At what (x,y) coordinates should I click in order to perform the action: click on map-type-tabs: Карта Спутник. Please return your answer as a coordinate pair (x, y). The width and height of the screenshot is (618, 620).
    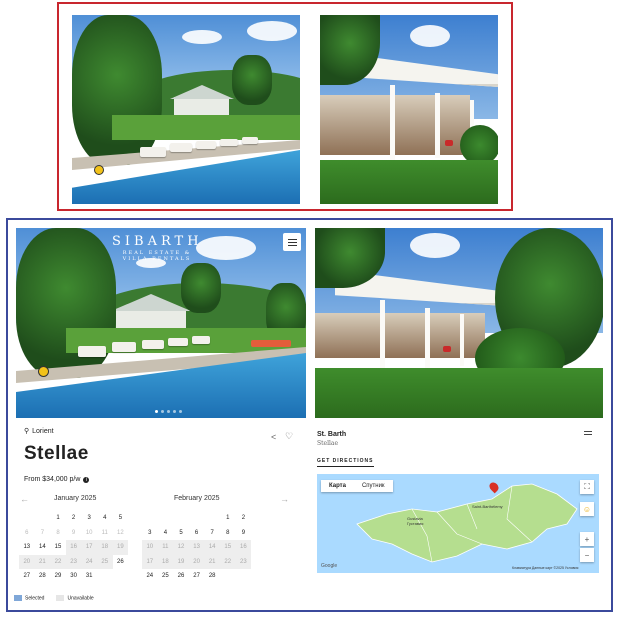
    Looking at the image, I should click on (357, 486).